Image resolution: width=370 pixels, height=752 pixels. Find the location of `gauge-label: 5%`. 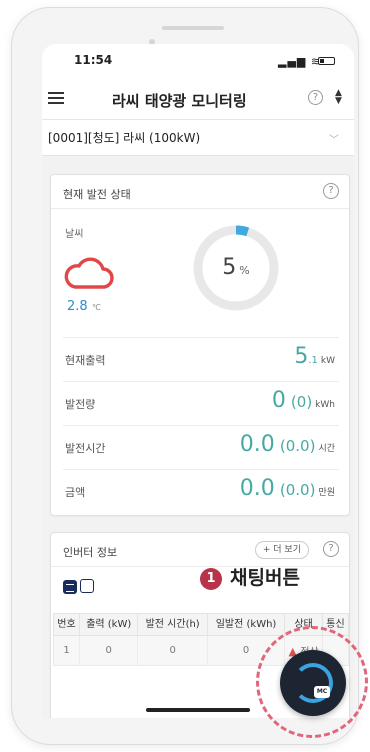

gauge-label: 5% is located at coordinates (236, 268).